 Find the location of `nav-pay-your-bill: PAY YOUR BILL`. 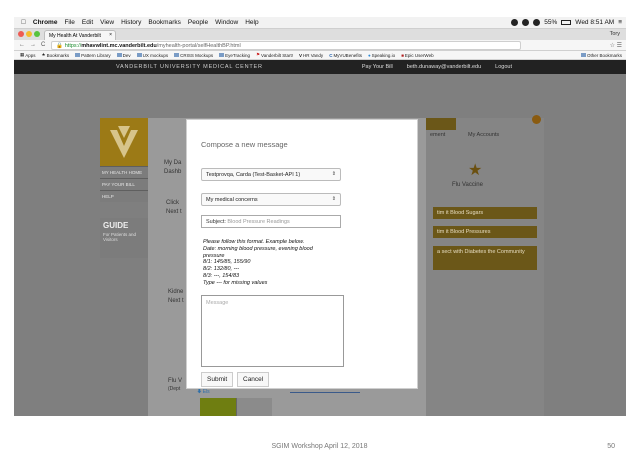

nav-pay-your-bill: PAY YOUR BILL is located at coordinates (124, 184).